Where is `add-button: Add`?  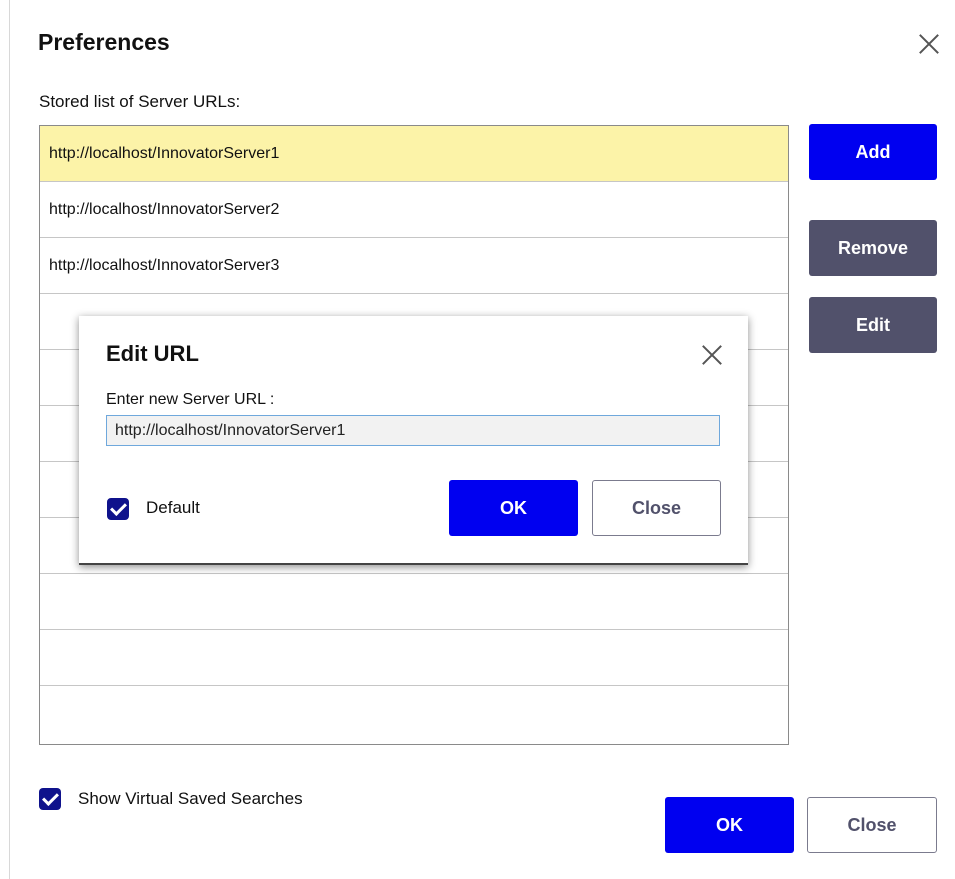
add-button: Add is located at coordinates (873, 152).